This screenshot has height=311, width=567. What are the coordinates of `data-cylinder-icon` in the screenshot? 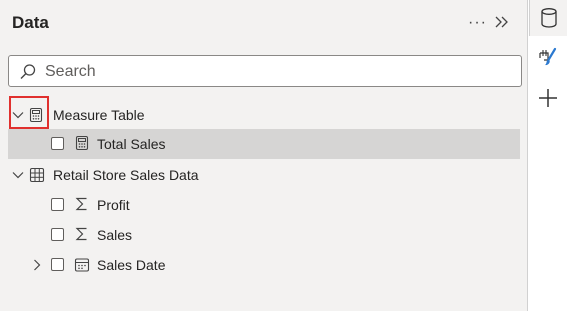 It's located at (549, 18).